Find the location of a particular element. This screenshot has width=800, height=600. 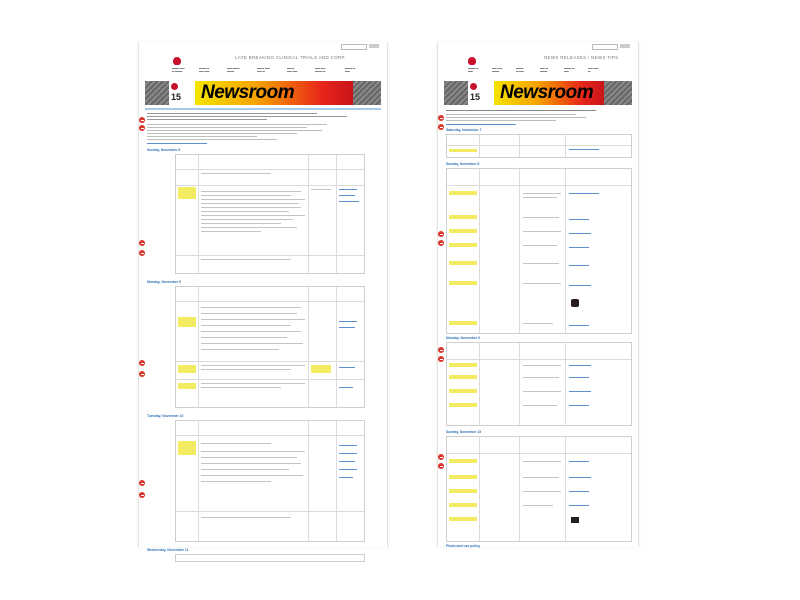

page-title: NEWS RELEASES / NEWS TIPS is located at coordinates (581, 57).